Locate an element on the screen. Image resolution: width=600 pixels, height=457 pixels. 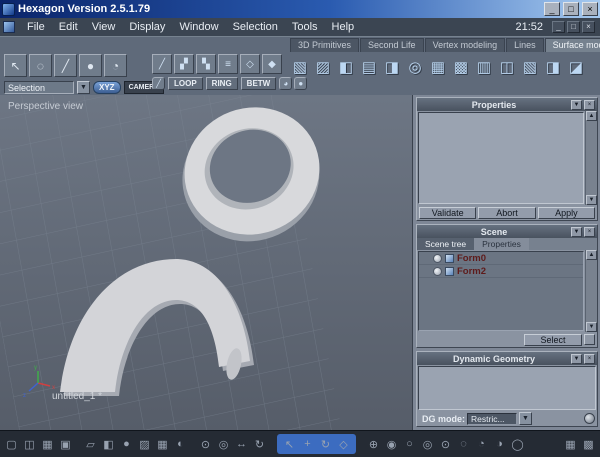
scale-mode-icon: ◇ is located at coordinates (343, 444).